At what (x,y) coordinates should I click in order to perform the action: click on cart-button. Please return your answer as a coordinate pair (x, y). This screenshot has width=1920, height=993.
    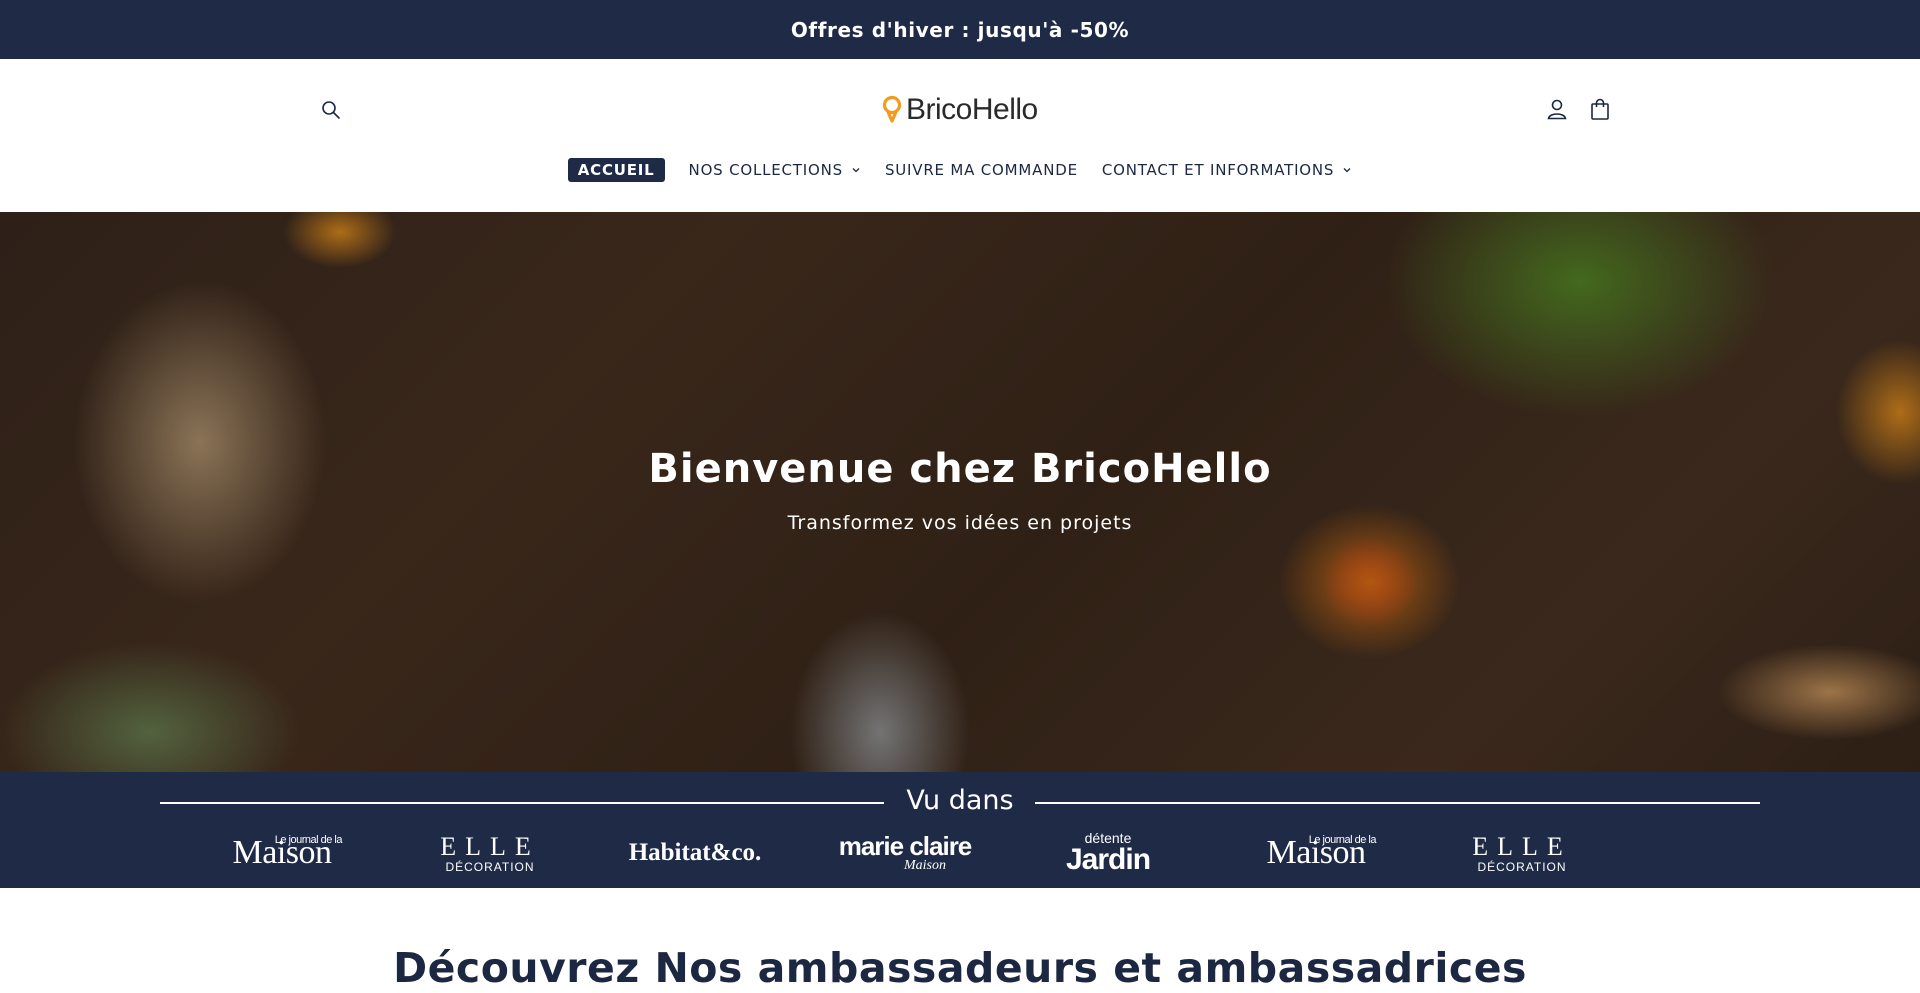
    Looking at the image, I should click on (1600, 109).